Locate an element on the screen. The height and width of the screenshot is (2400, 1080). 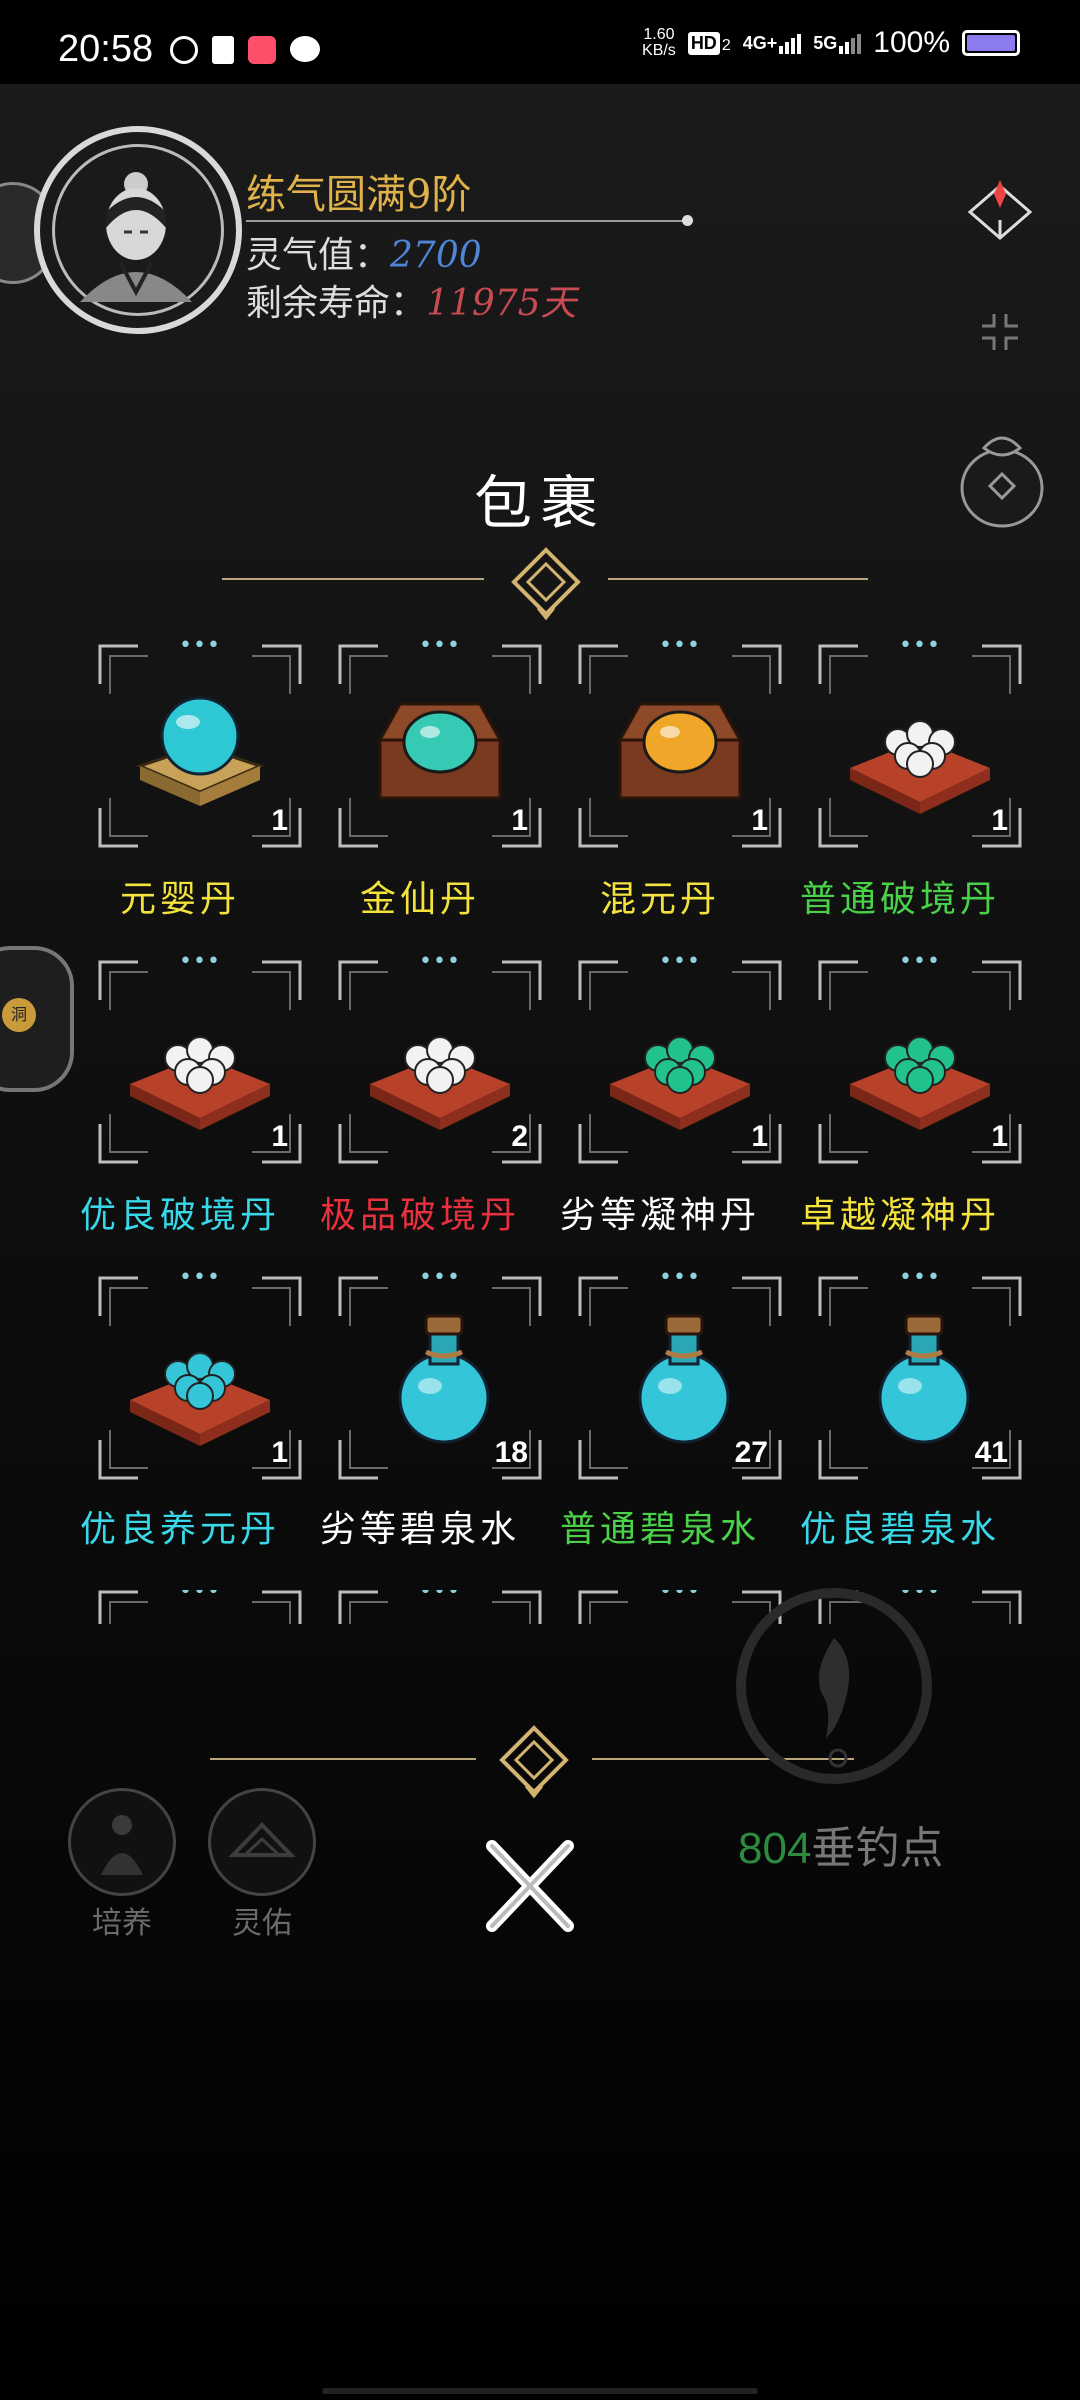
teal-orb-chest-icon is located at coordinates (440, 751).